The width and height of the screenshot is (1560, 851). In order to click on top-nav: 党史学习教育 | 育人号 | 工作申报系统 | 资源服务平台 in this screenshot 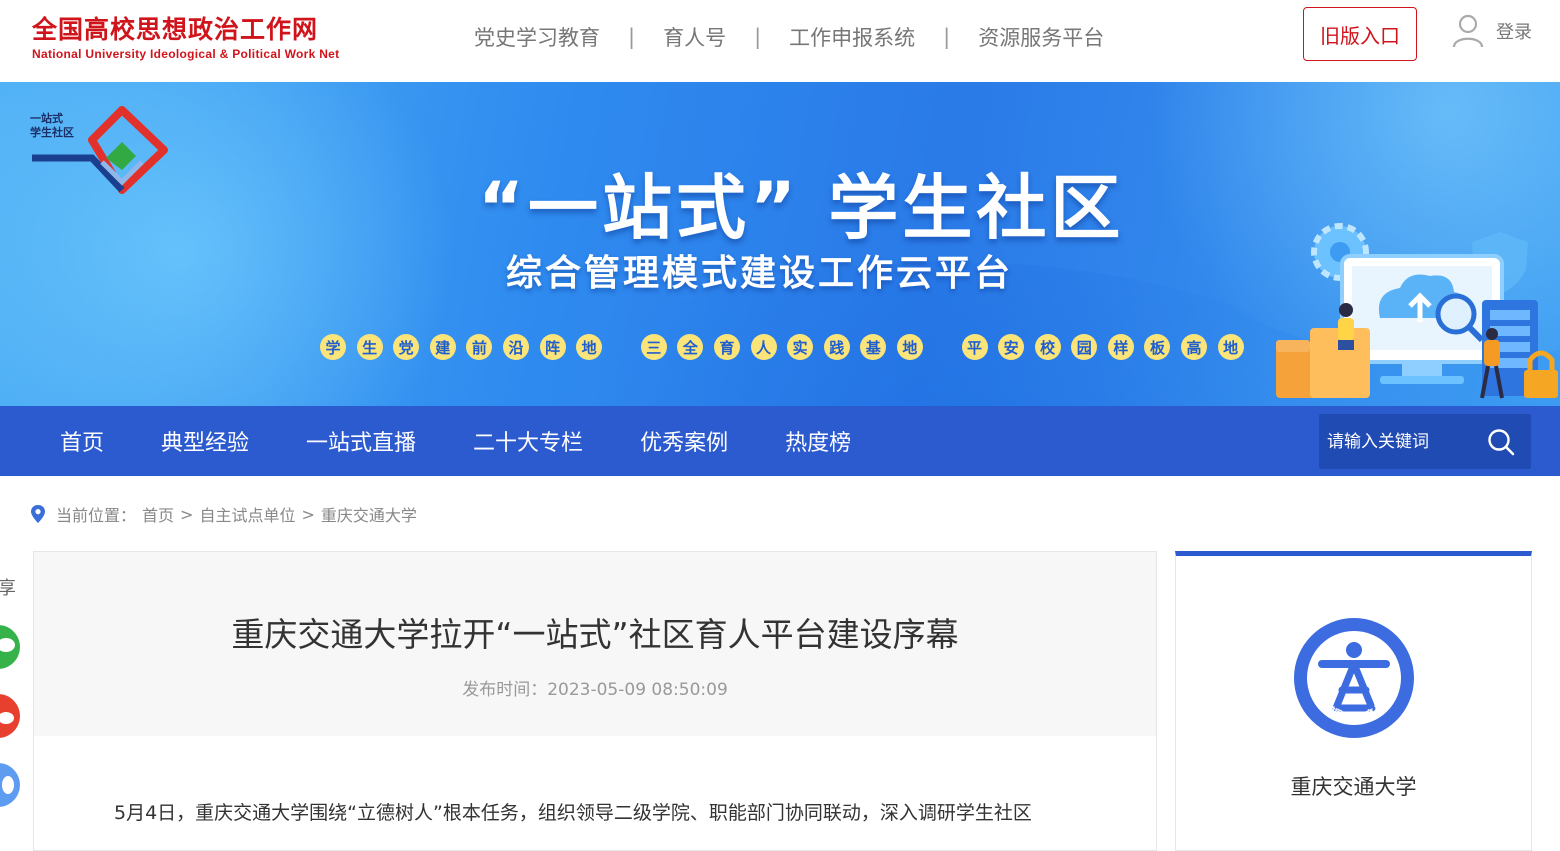, I will do `click(789, 37)`.